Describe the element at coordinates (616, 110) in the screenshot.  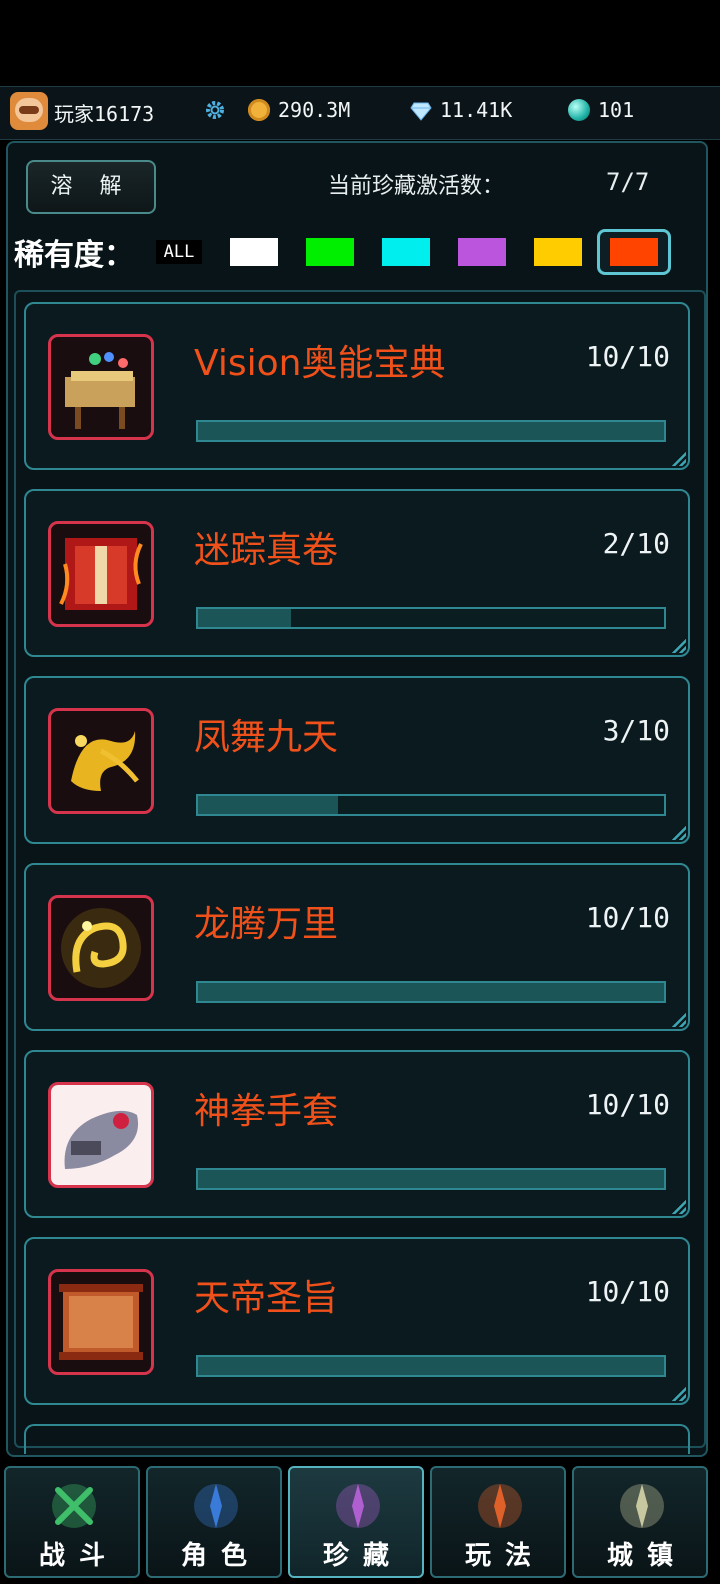
I see `orb-amount: 101` at that location.